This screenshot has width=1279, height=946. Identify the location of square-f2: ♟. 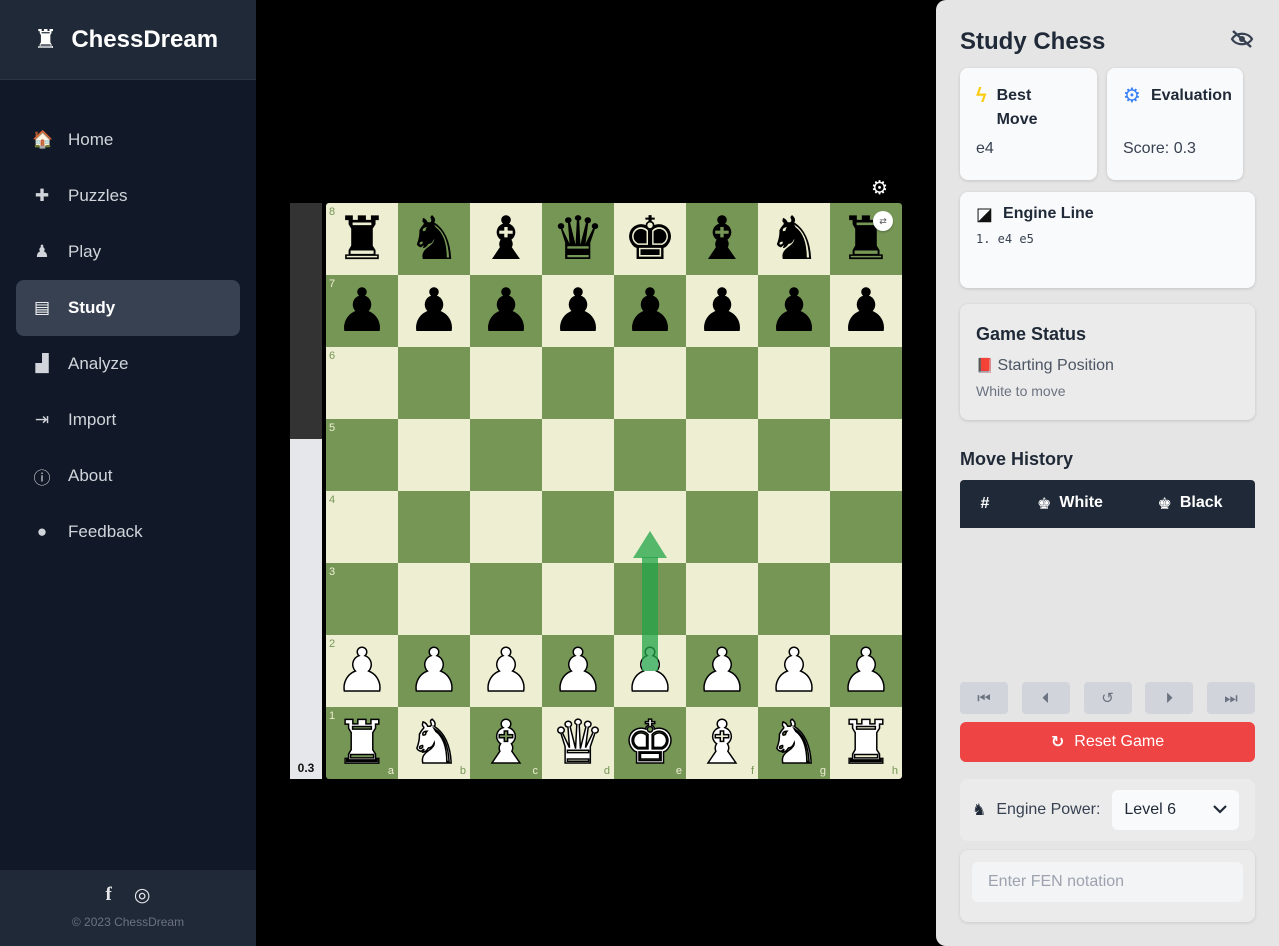
(722, 671).